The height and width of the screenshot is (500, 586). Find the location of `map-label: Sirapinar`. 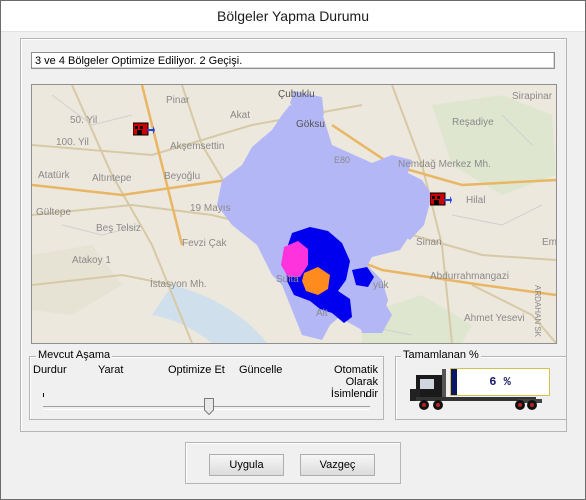

map-label: Sirapinar is located at coordinates (532, 96).